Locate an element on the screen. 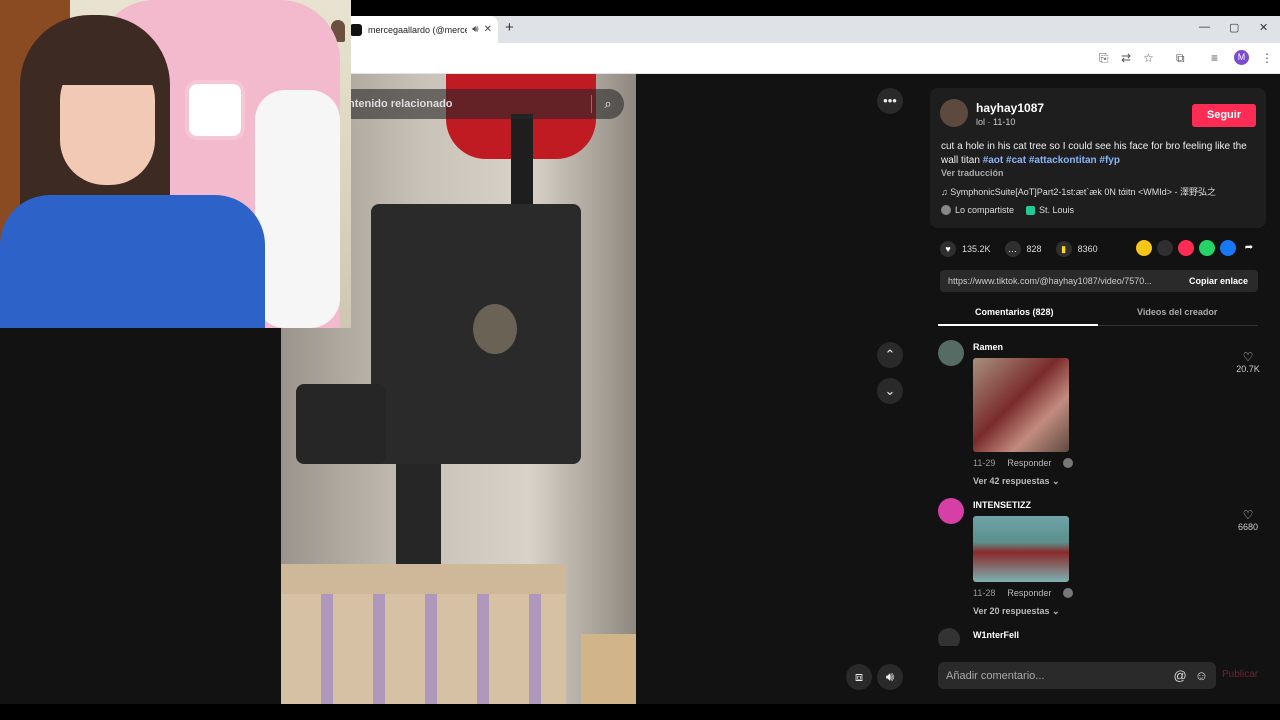  mention-icon: @ is located at coordinates (1180, 675).